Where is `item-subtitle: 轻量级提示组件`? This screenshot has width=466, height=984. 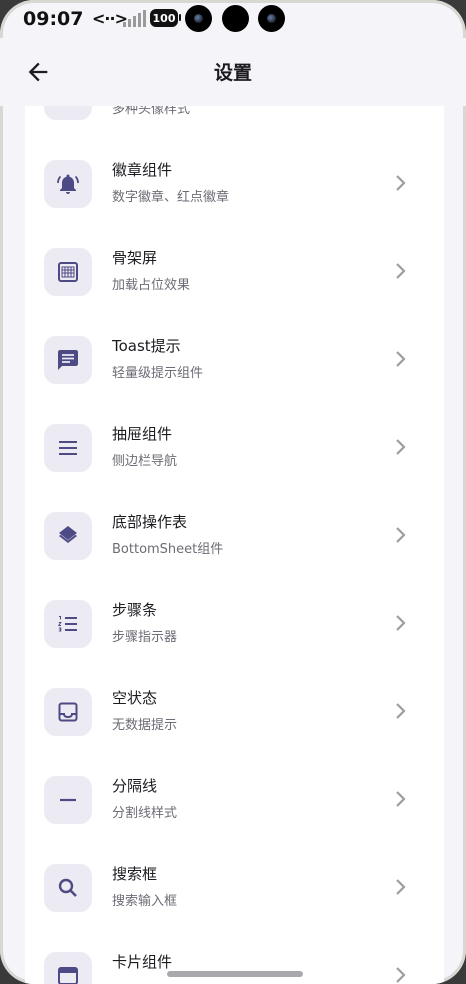 item-subtitle: 轻量级提示组件 is located at coordinates (158, 373).